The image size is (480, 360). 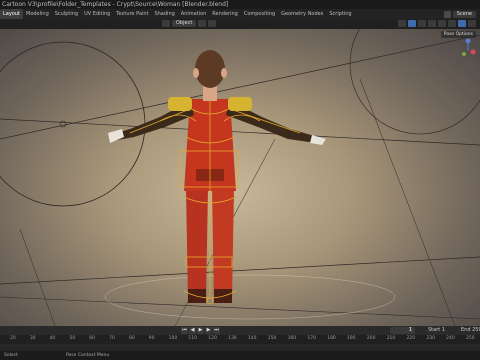 What do you see at coordinates (391, 338) in the screenshot?
I see `ruler-tick-label: 210` at bounding box center [391, 338].